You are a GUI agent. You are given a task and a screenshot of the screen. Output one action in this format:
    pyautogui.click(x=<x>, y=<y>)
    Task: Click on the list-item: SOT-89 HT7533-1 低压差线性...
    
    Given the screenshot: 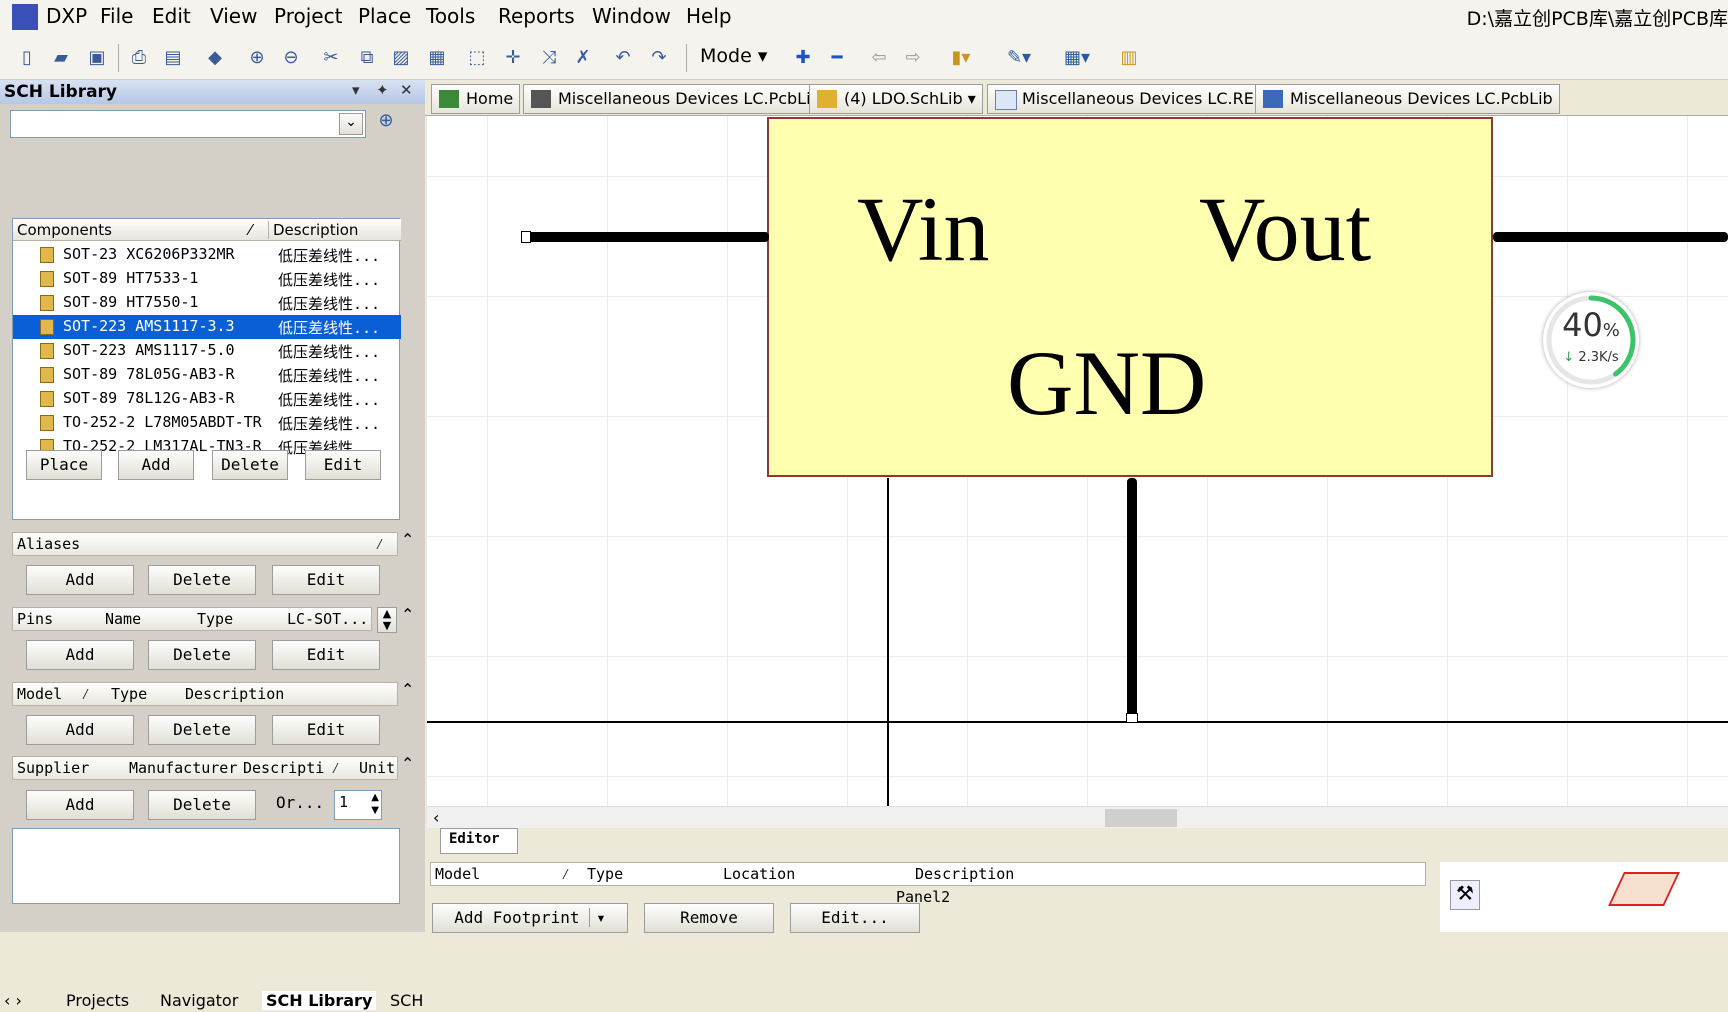 What is the action you would take?
    pyautogui.click(x=207, y=279)
    